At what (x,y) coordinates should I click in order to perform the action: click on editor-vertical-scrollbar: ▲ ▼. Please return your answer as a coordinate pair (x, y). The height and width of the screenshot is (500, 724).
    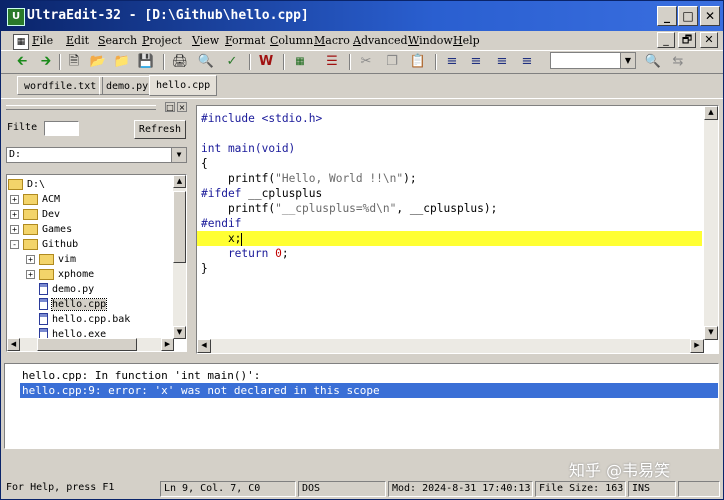
    Looking at the image, I should click on (711, 223).